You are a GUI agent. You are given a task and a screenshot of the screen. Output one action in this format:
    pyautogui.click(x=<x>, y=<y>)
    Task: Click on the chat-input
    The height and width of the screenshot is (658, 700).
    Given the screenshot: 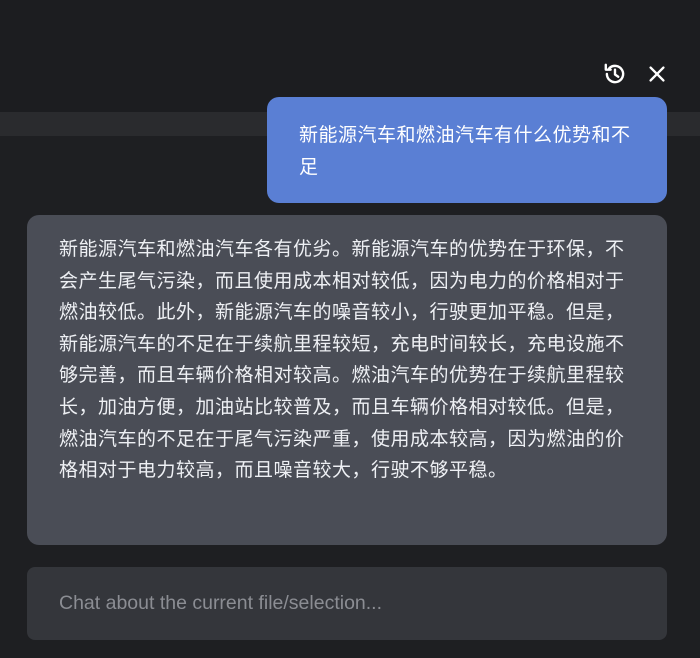 What is the action you would take?
    pyautogui.click(x=347, y=603)
    